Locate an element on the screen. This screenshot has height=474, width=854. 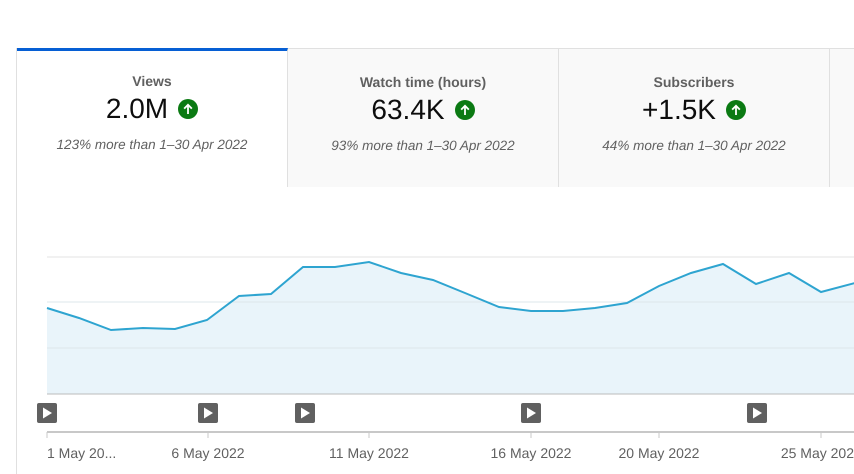
metric-tab: Watch time (hours) 63.4K 93% more than 1–30 Apr 2022 is located at coordinates (423, 118).